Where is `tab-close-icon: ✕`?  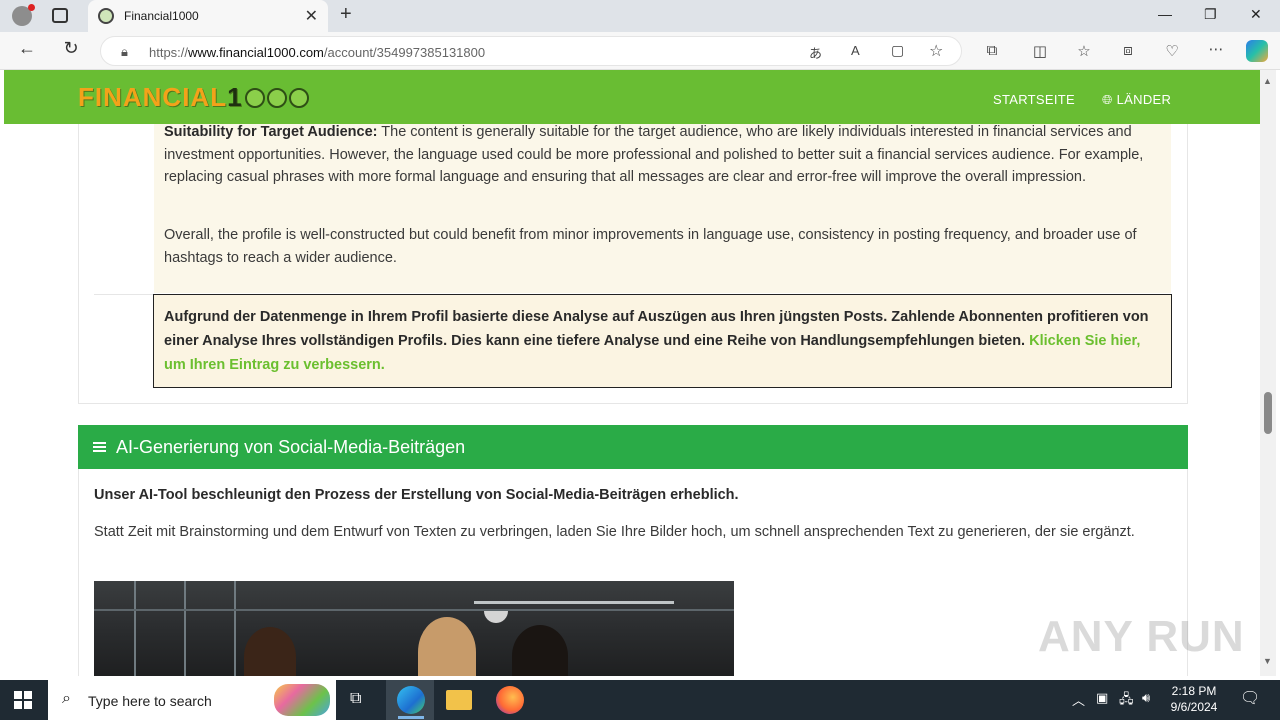
tab-close-icon: ✕ is located at coordinates (311, 16).